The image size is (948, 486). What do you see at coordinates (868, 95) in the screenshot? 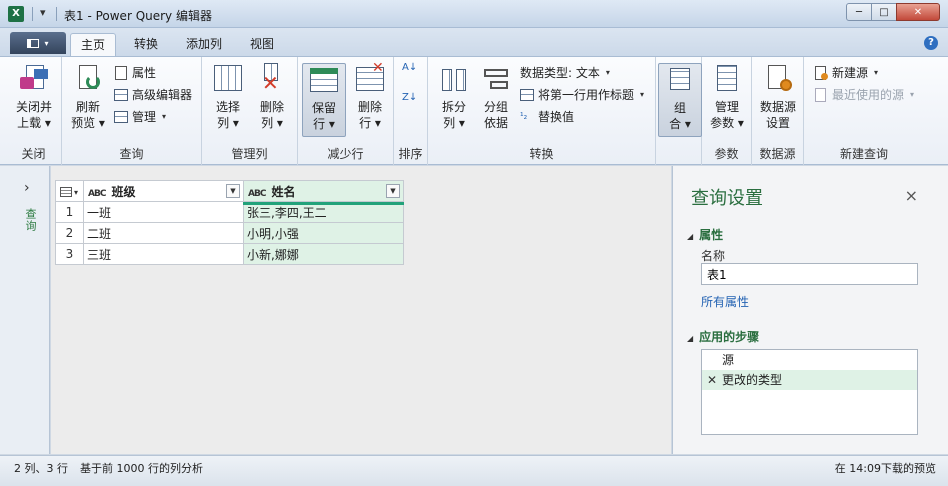
I see `recent-sources-label: 最近使用的源` at bounding box center [868, 95].